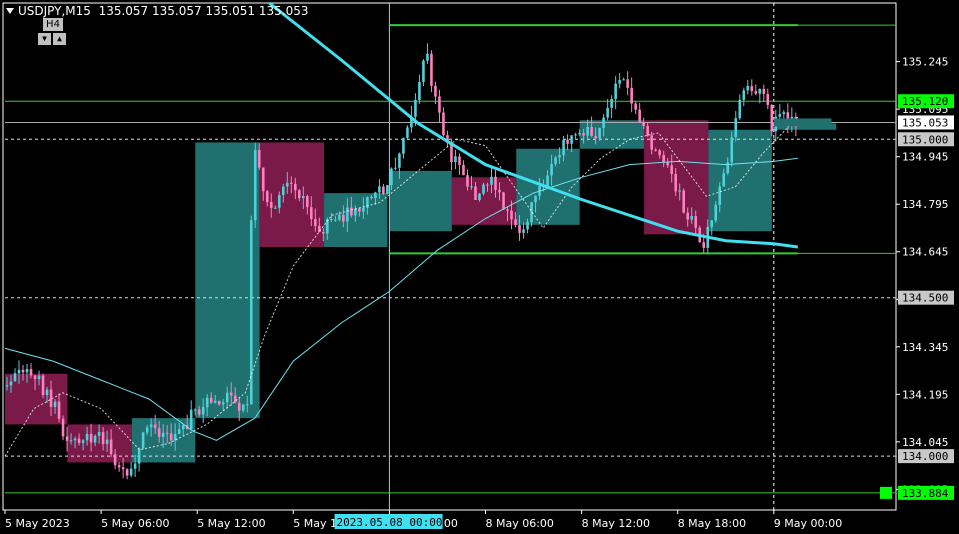 The image size is (959, 534). What do you see at coordinates (925, 252) in the screenshot?
I see `y-tick-label-4: 134.645` at bounding box center [925, 252].